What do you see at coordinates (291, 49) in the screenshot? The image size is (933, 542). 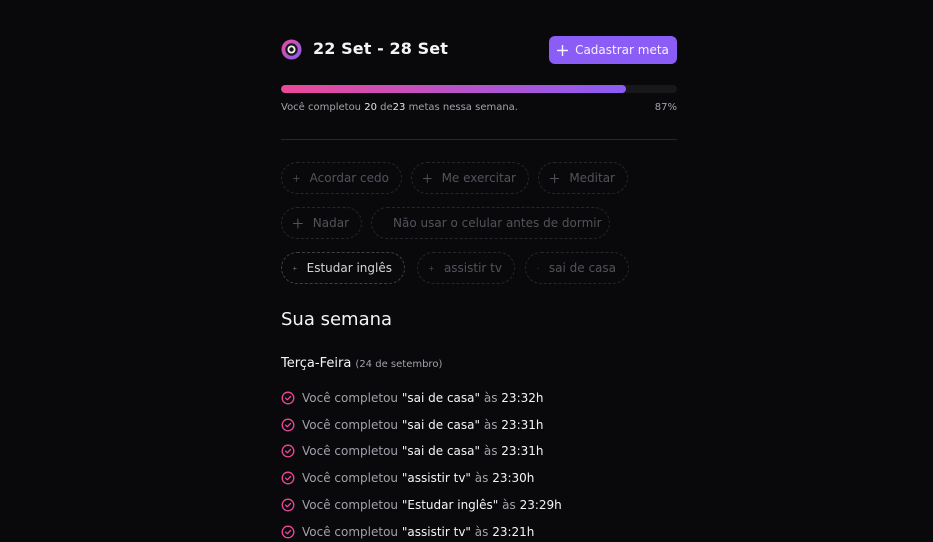 I see `in-orbit-logo-icon` at bounding box center [291, 49].